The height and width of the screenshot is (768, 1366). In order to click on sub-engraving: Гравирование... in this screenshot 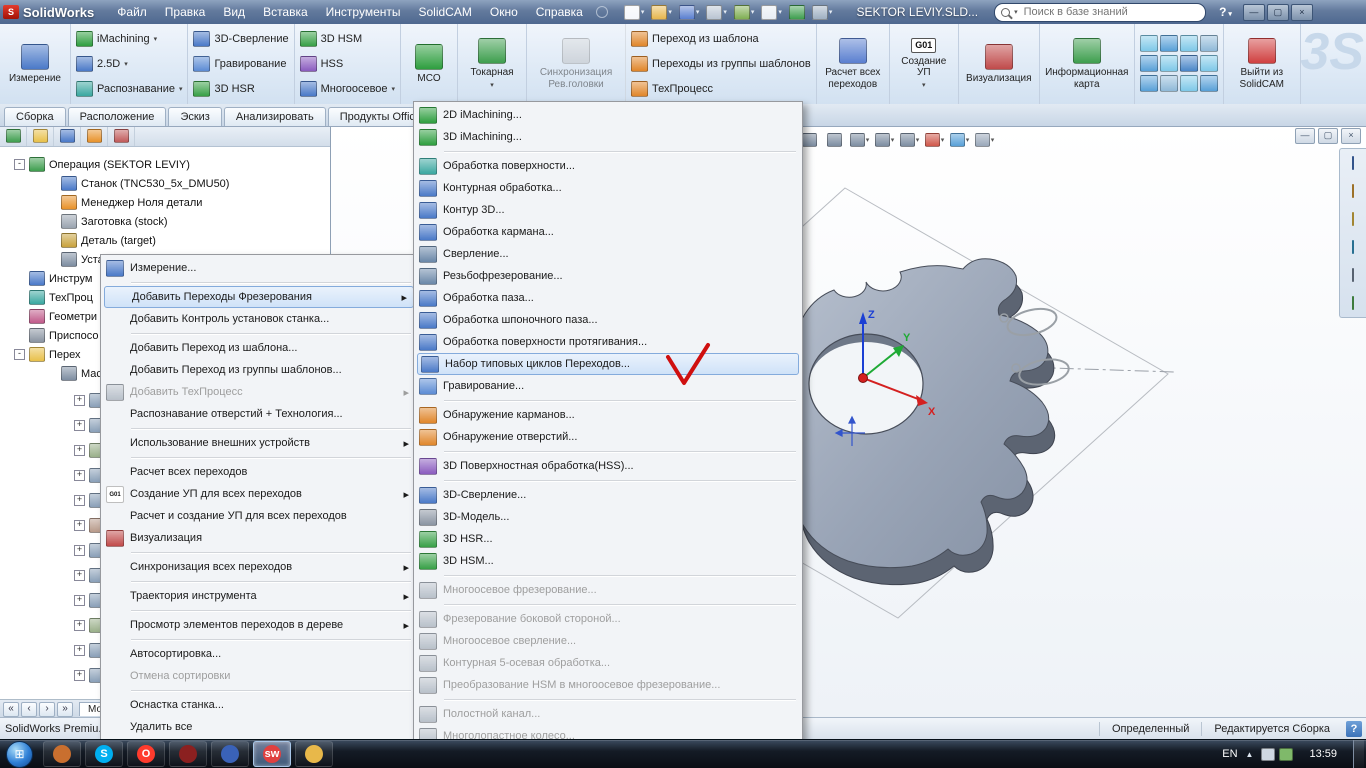, I will do `click(608, 386)`.